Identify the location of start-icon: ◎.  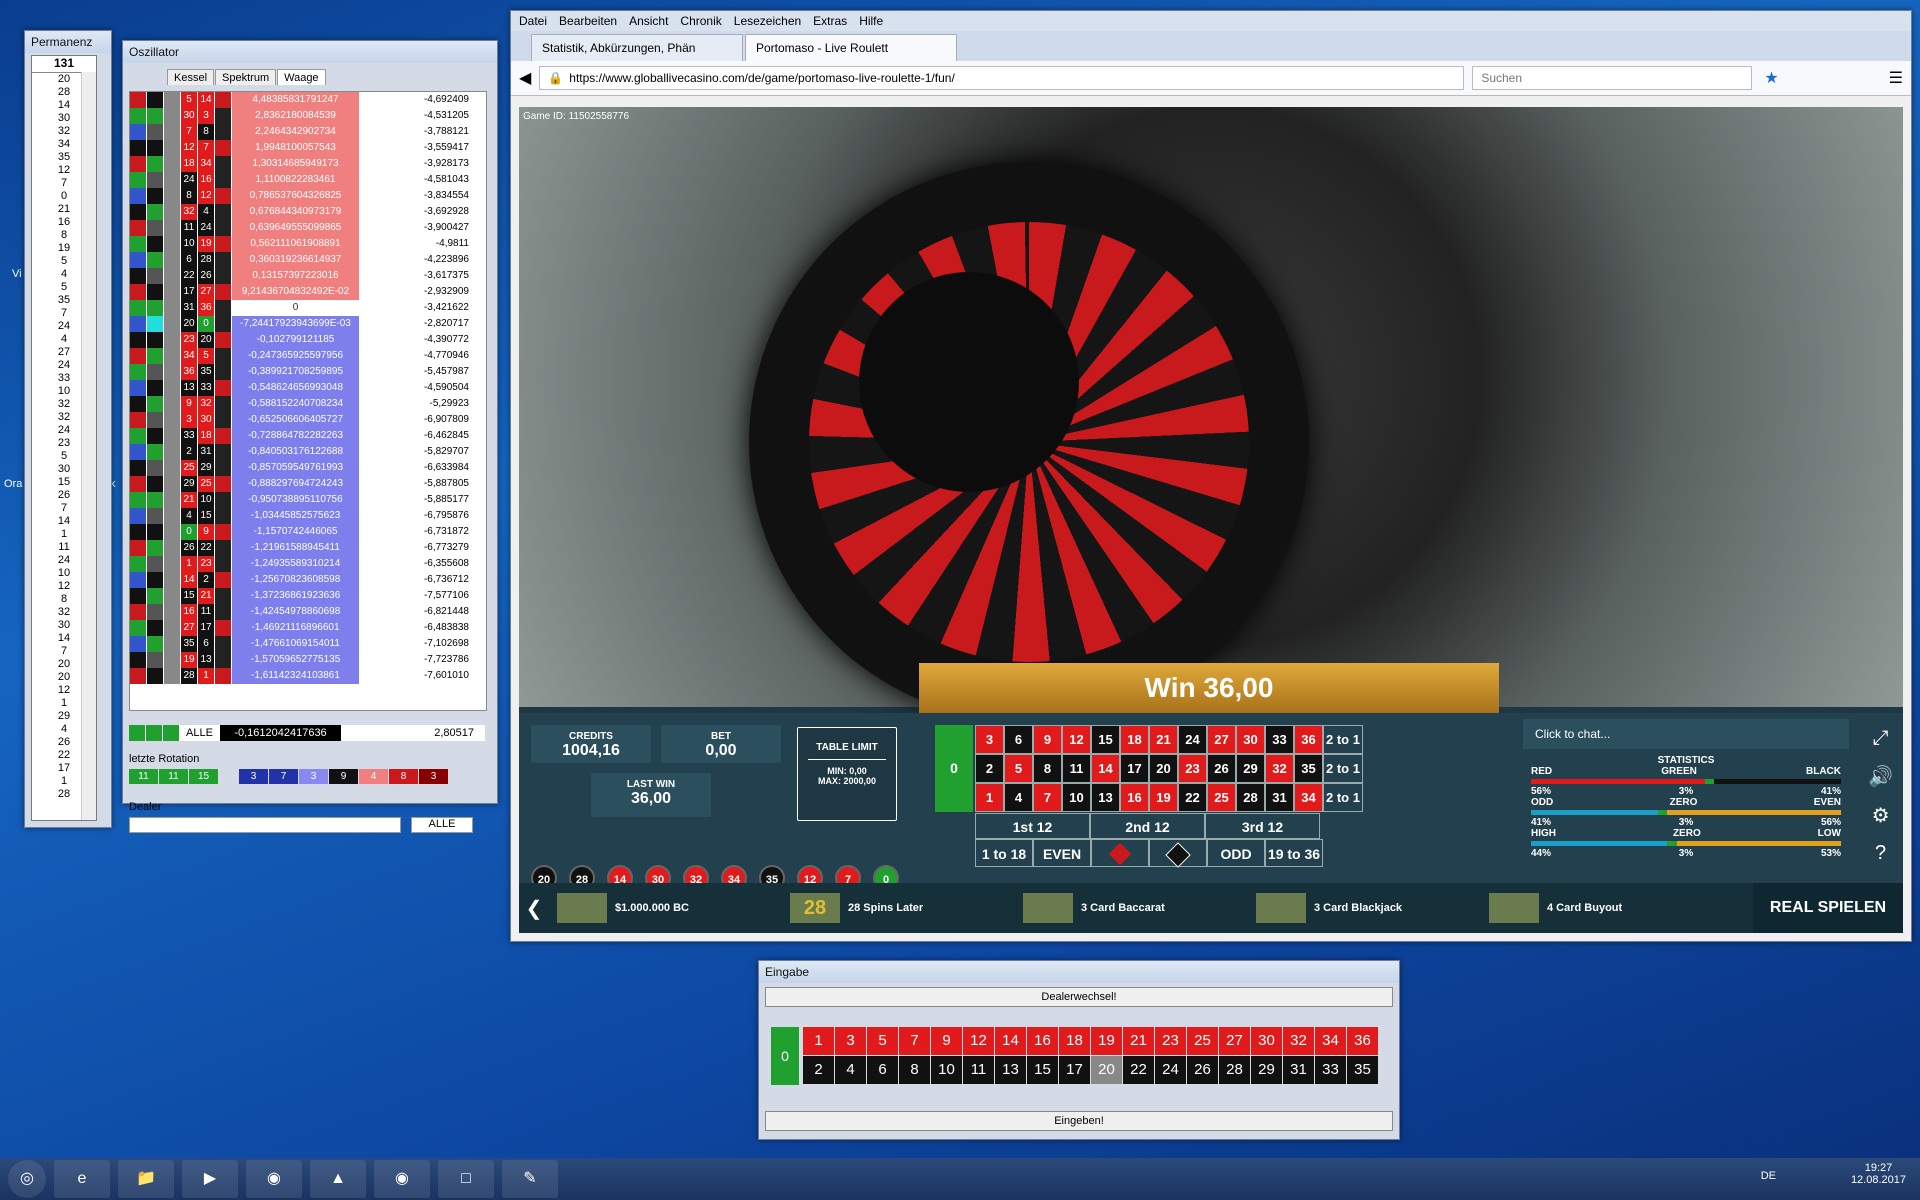
(27, 1179).